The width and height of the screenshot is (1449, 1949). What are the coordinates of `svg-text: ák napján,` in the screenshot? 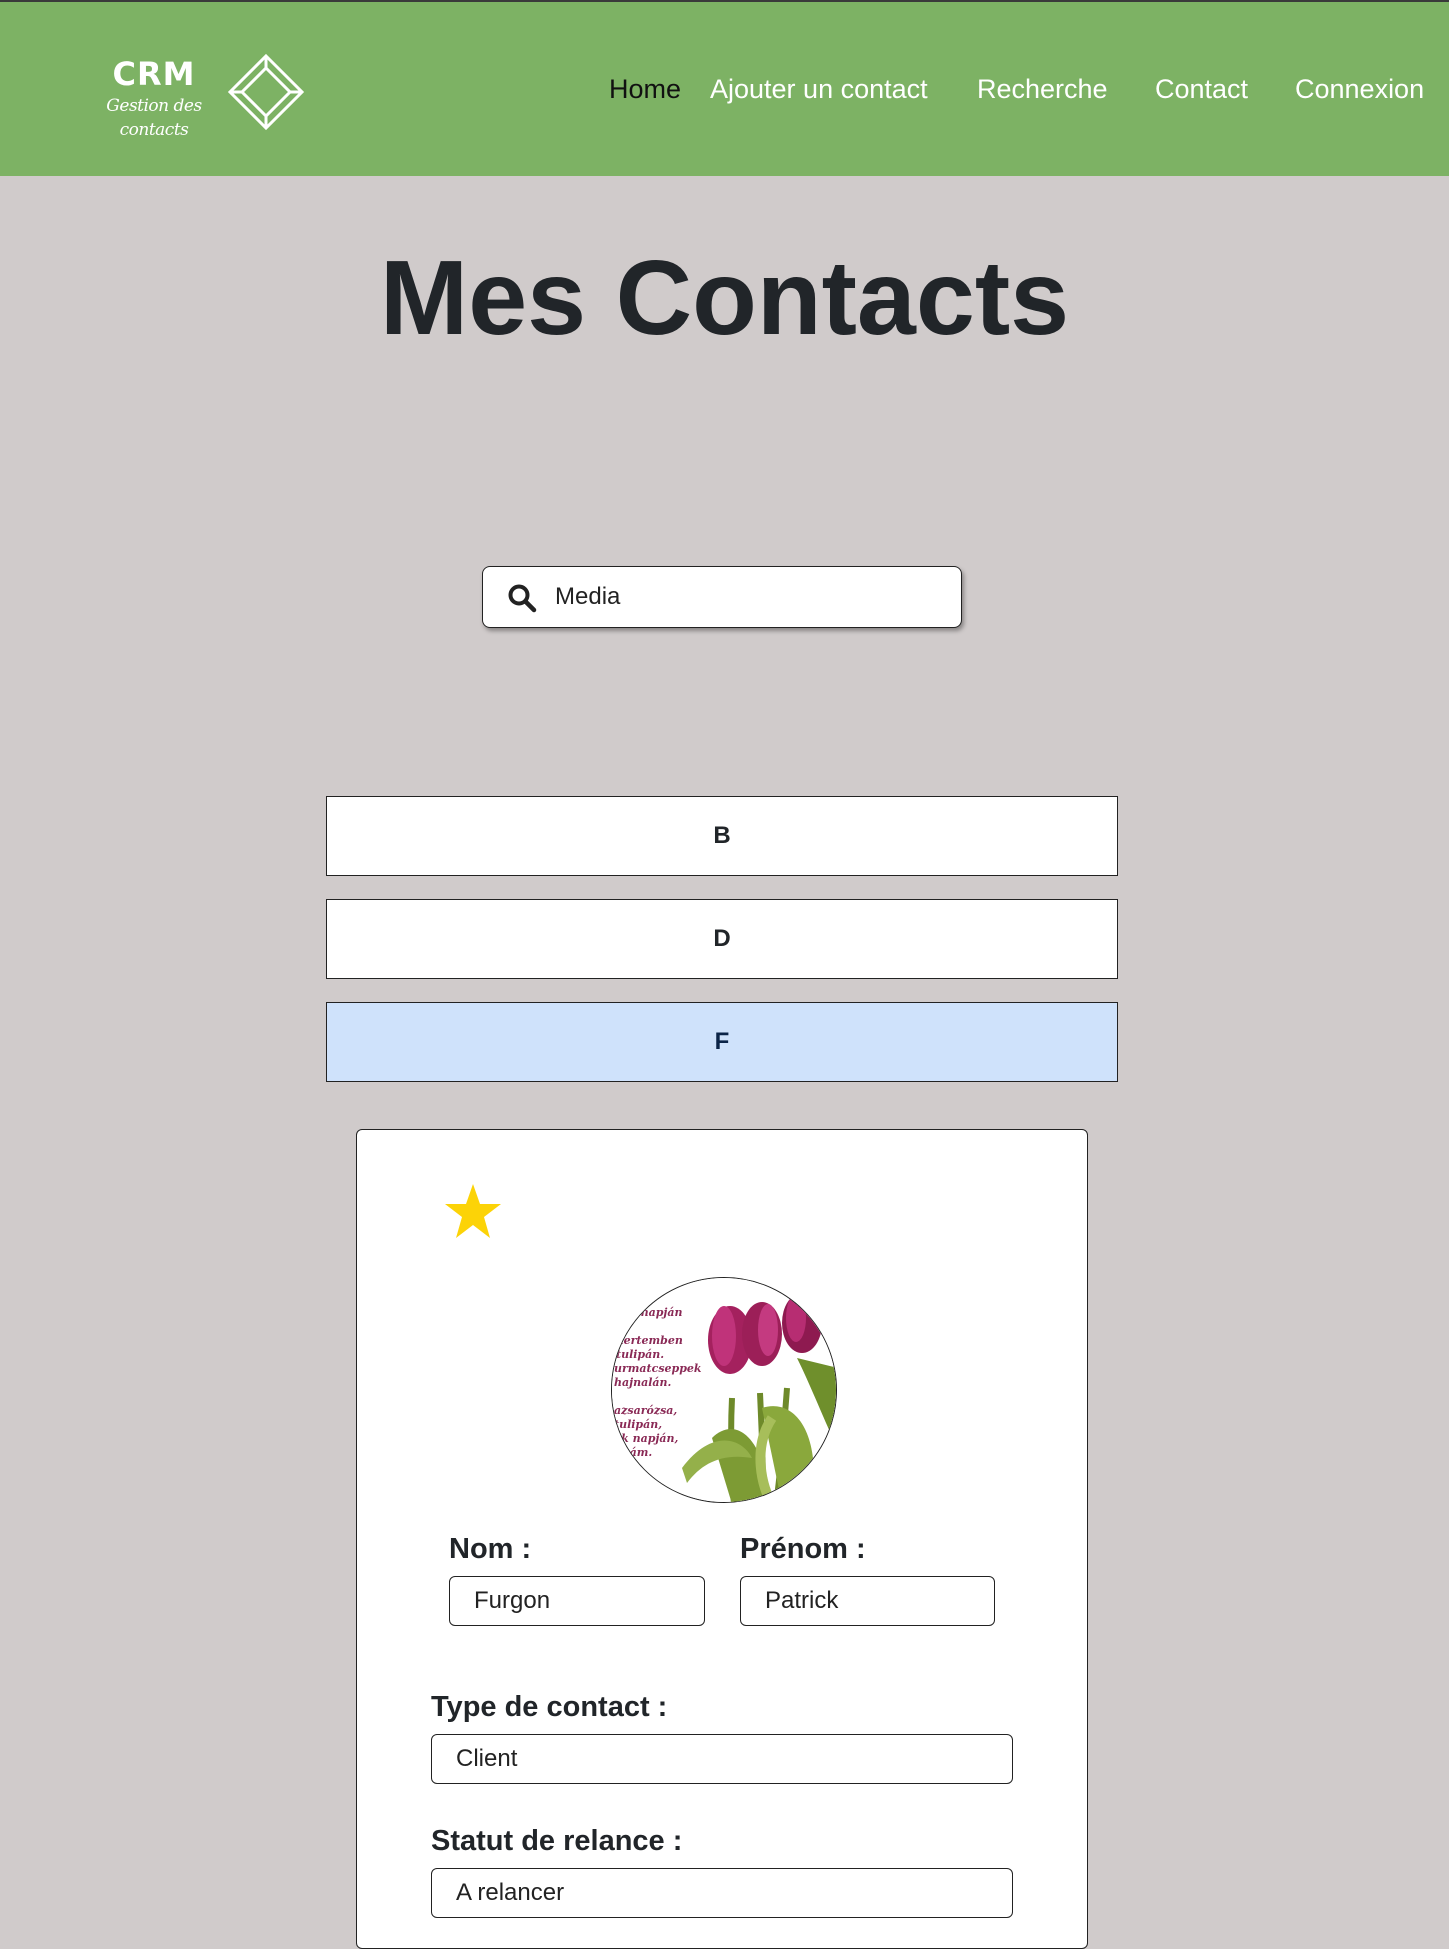 It's located at (646, 1438).